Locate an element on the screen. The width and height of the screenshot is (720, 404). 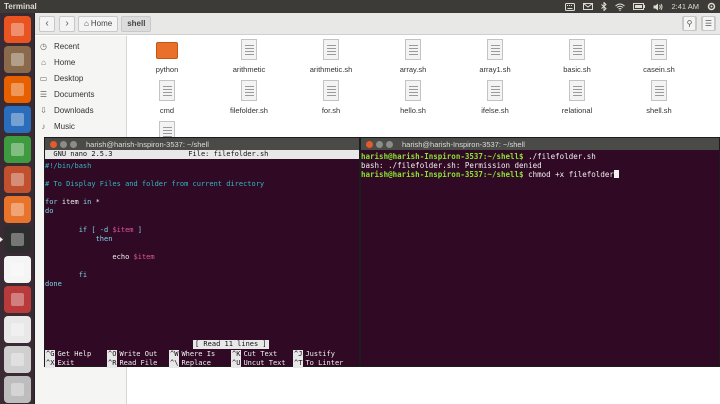
file-item: hello.sh is located at coordinates (413, 99).